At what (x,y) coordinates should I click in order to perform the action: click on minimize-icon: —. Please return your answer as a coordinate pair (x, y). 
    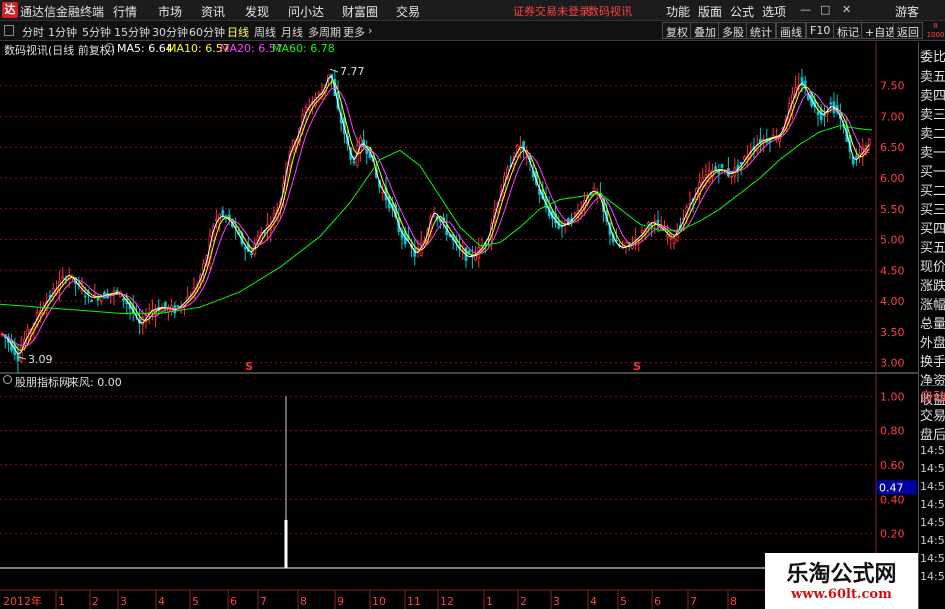
    Looking at the image, I should click on (805, 9).